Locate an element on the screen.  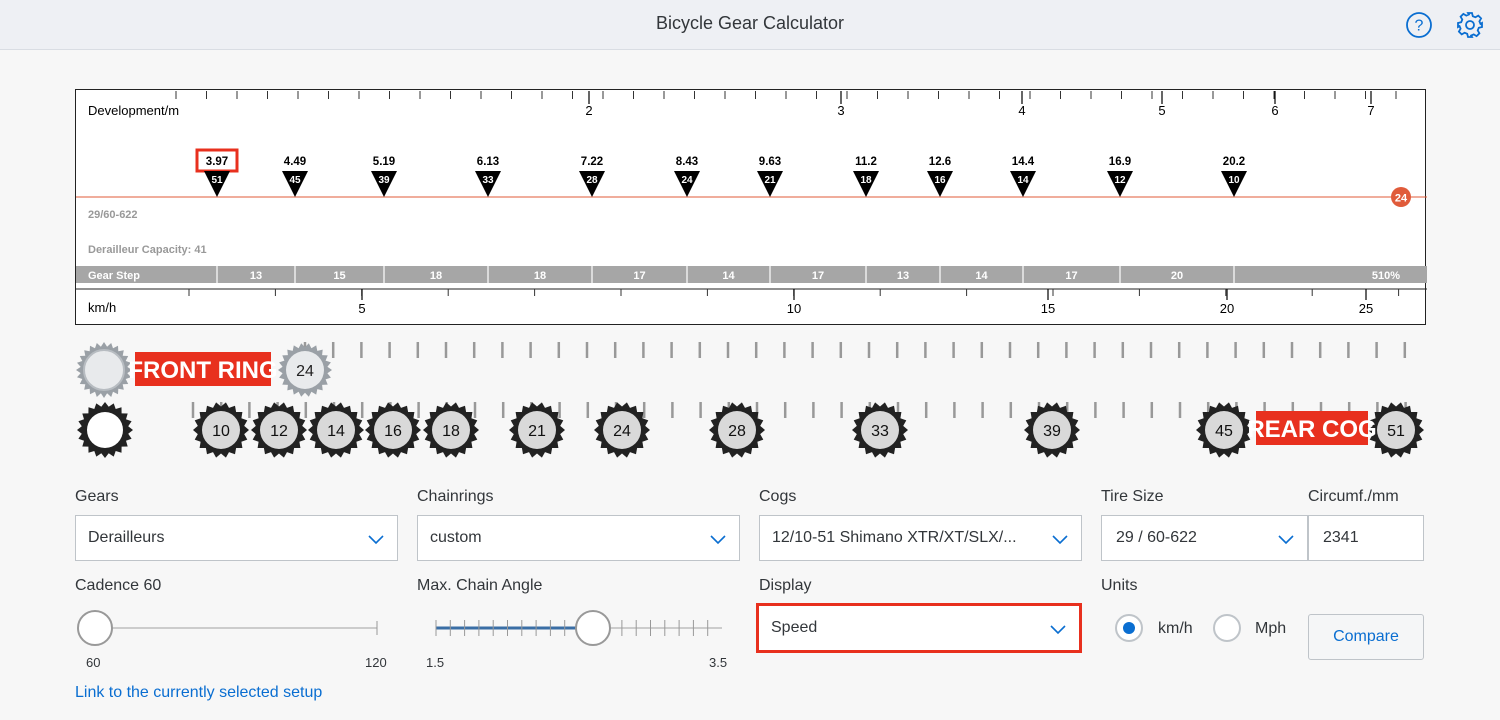
development-tick-label: 5 is located at coordinates (1161, 110).